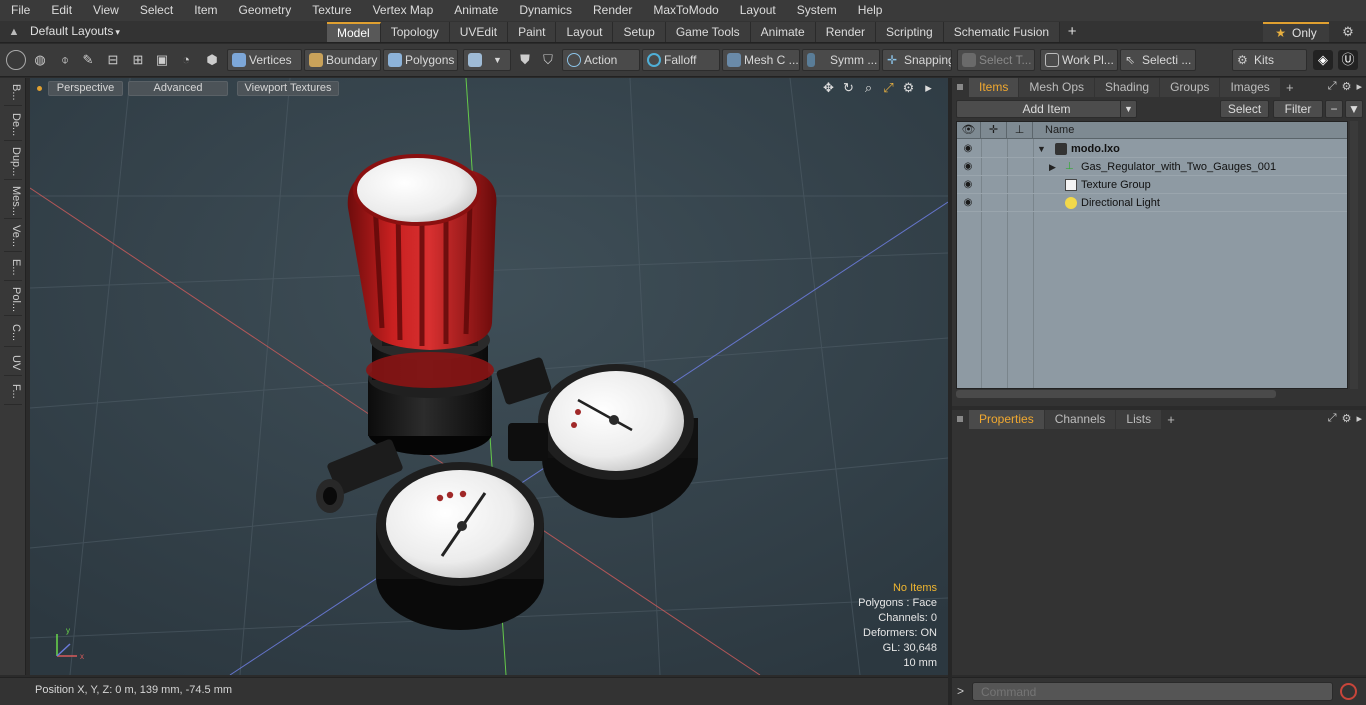  What do you see at coordinates (13, 363) in the screenshot?
I see `sidebar-tab-uv: UV` at bounding box center [13, 363].